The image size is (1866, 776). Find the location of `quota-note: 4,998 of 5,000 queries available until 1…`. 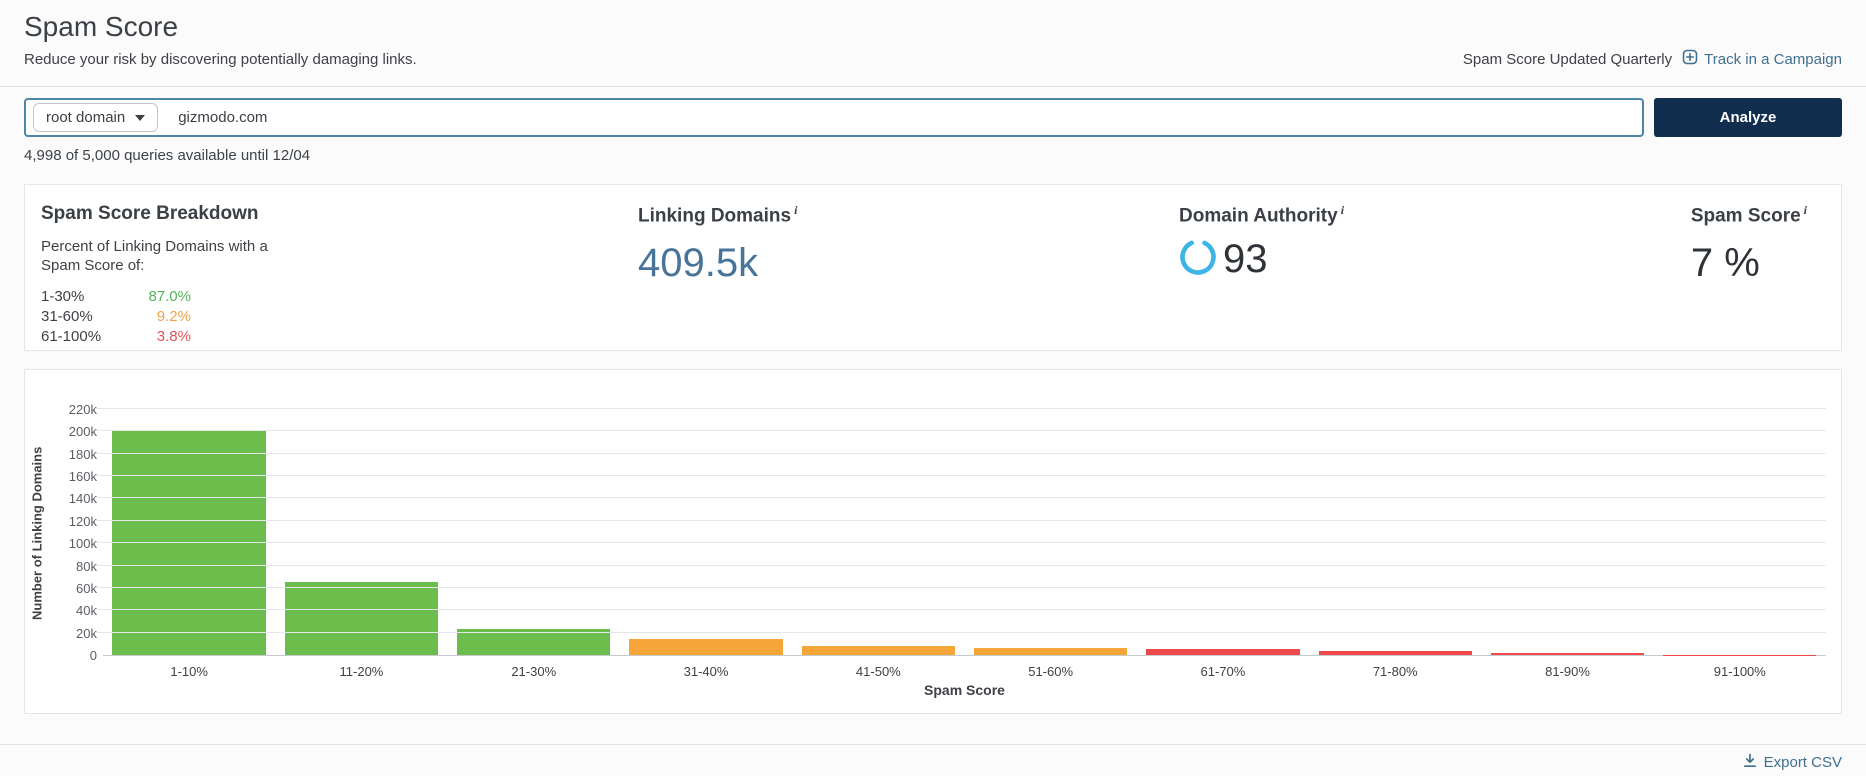

quota-note: 4,998 of 5,000 queries available until 1… is located at coordinates (167, 155).